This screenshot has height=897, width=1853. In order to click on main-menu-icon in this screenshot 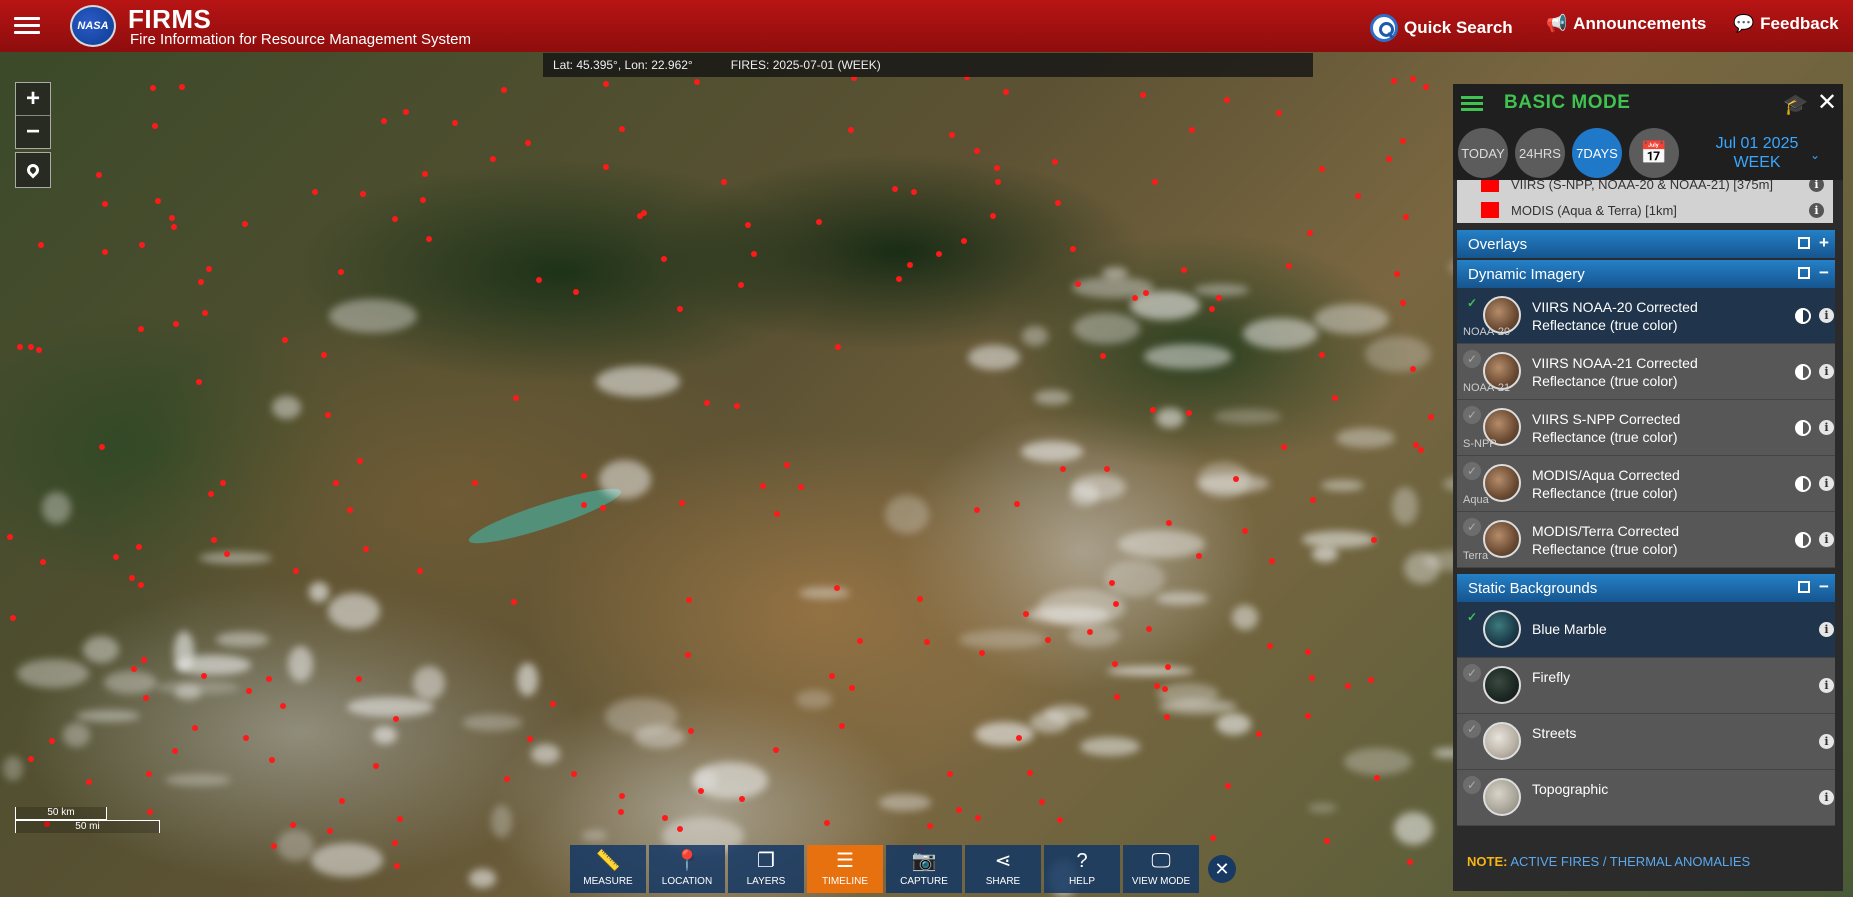, I will do `click(27, 25)`.